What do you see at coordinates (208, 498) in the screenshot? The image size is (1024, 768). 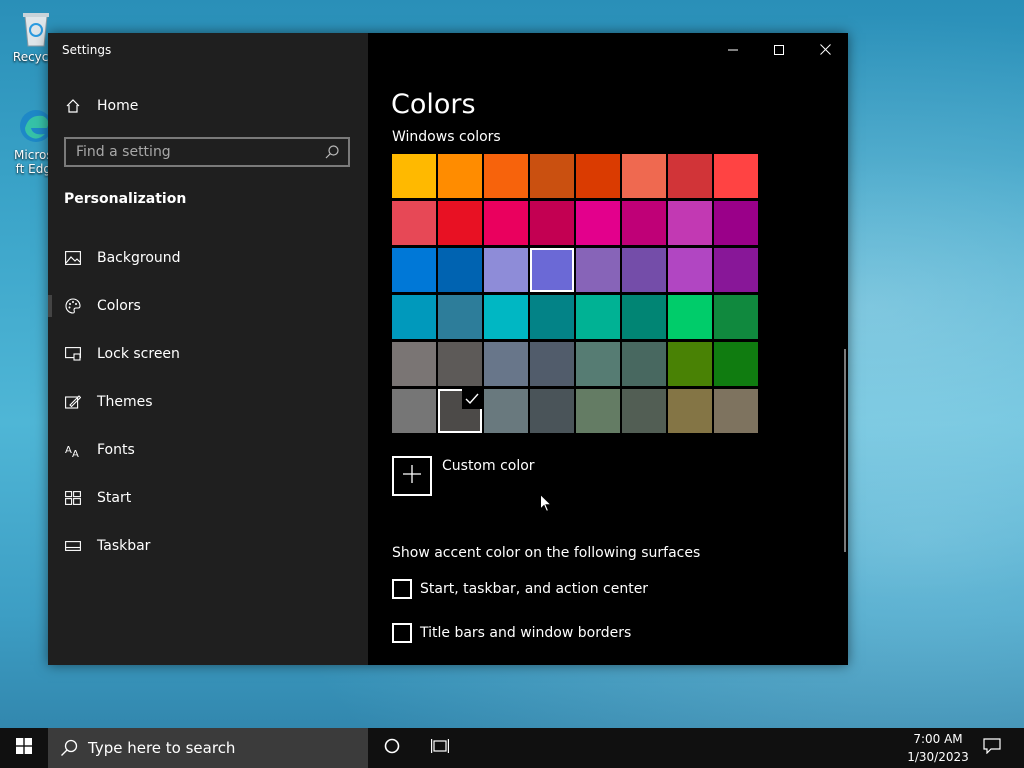 I see `sidebar-item-start: Start` at bounding box center [208, 498].